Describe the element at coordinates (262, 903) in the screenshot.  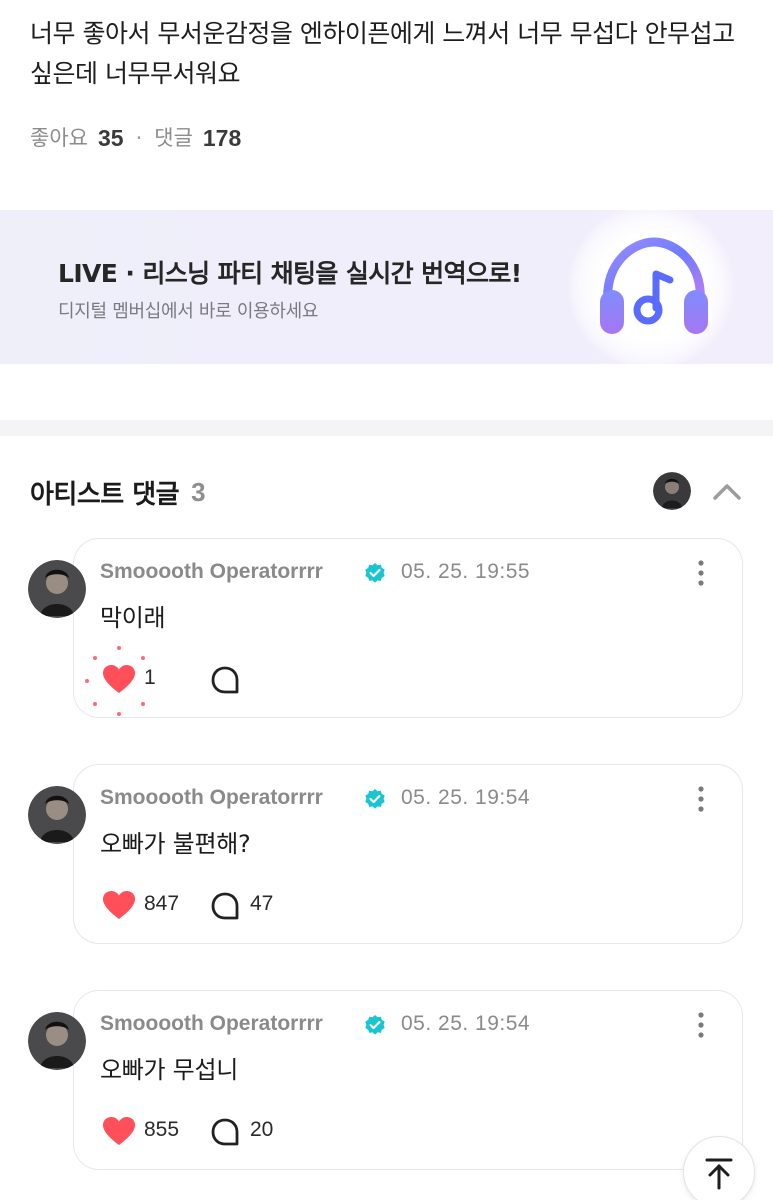
I see `reply-count: 47` at that location.